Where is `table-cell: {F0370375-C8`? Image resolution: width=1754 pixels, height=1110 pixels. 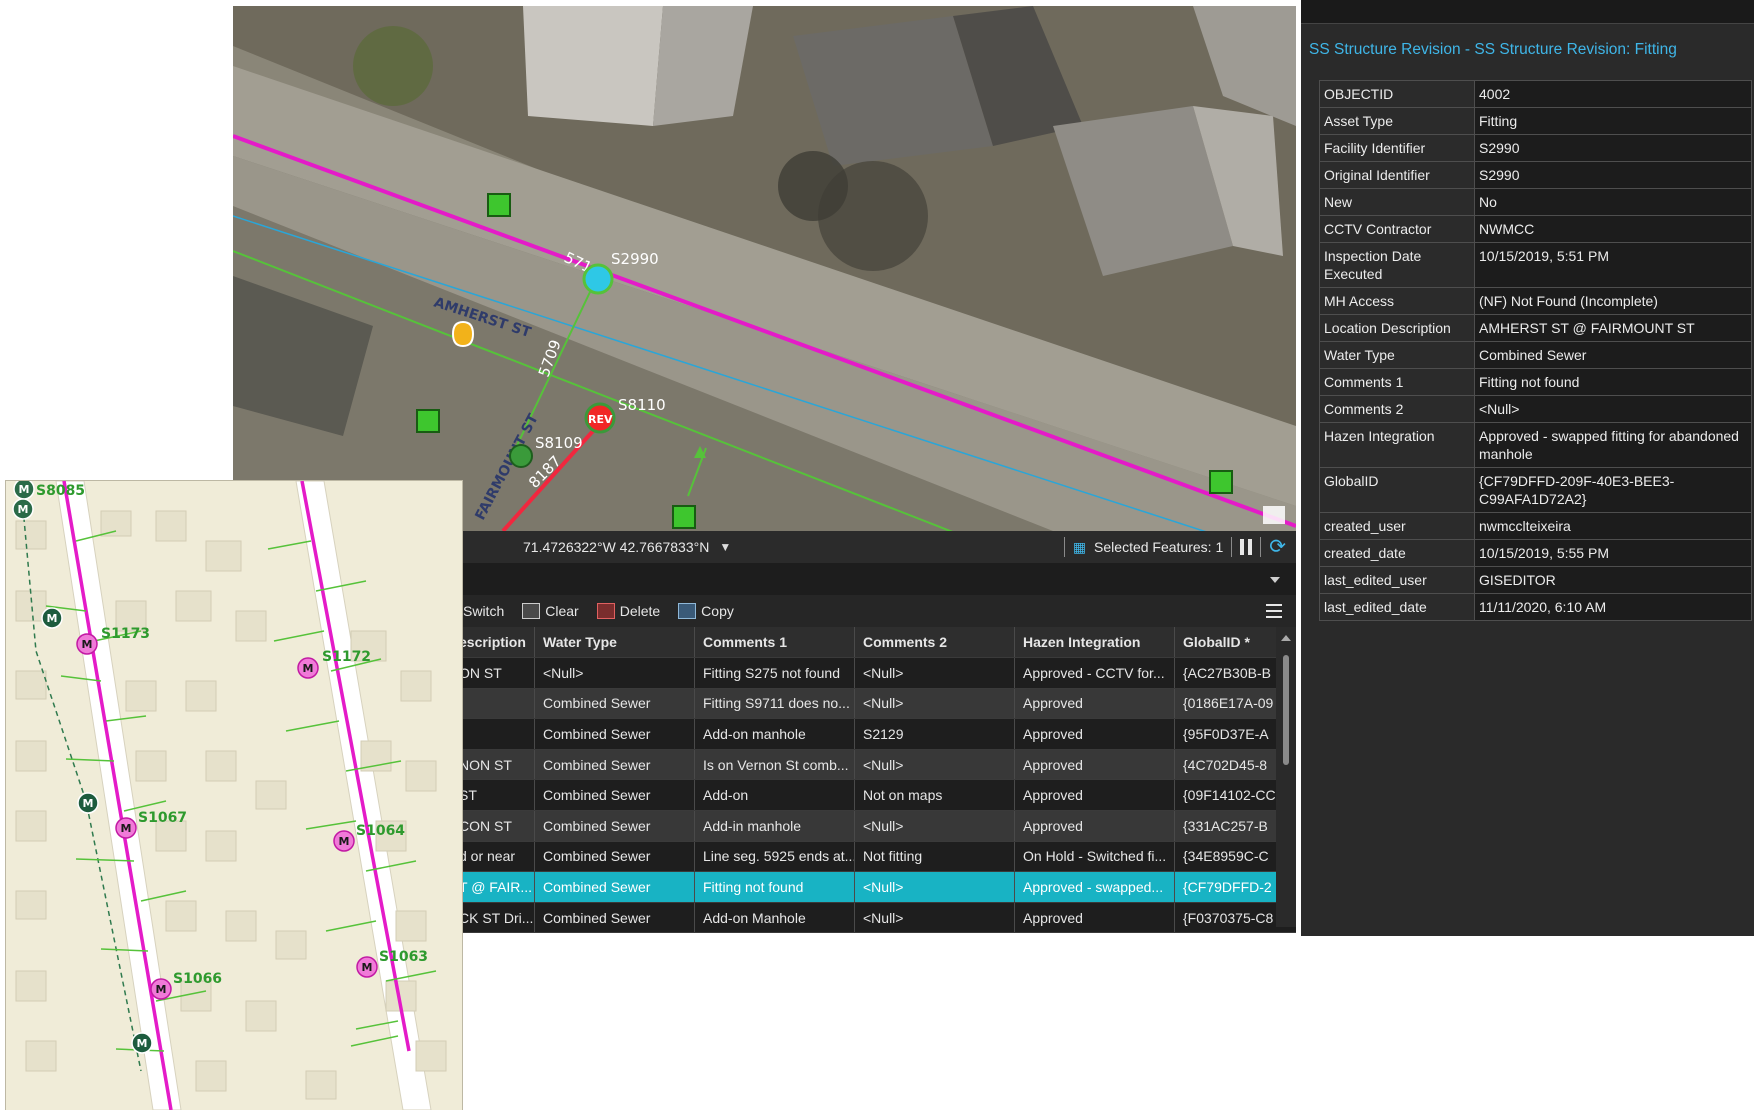
table-cell: {F0370375-C8 is located at coordinates (1225, 918).